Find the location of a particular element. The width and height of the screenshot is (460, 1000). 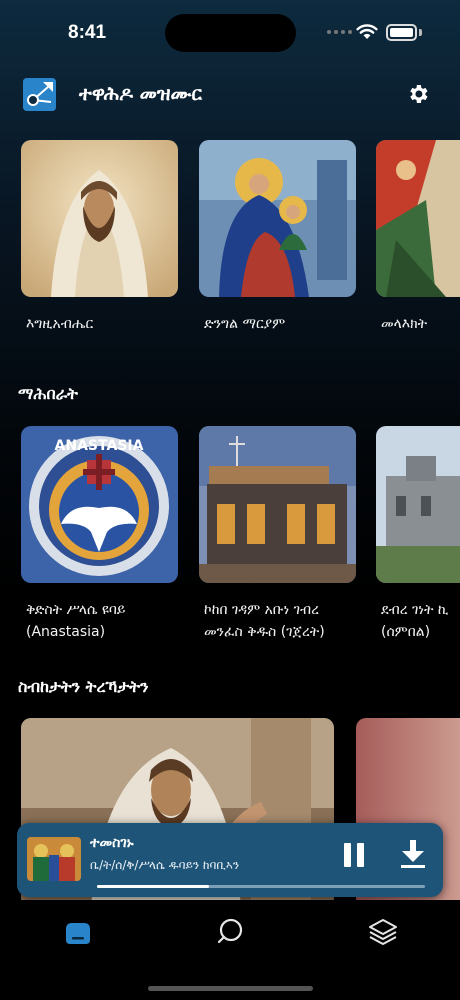

category-card-god: እግዚአብሔር is located at coordinates (99, 237).